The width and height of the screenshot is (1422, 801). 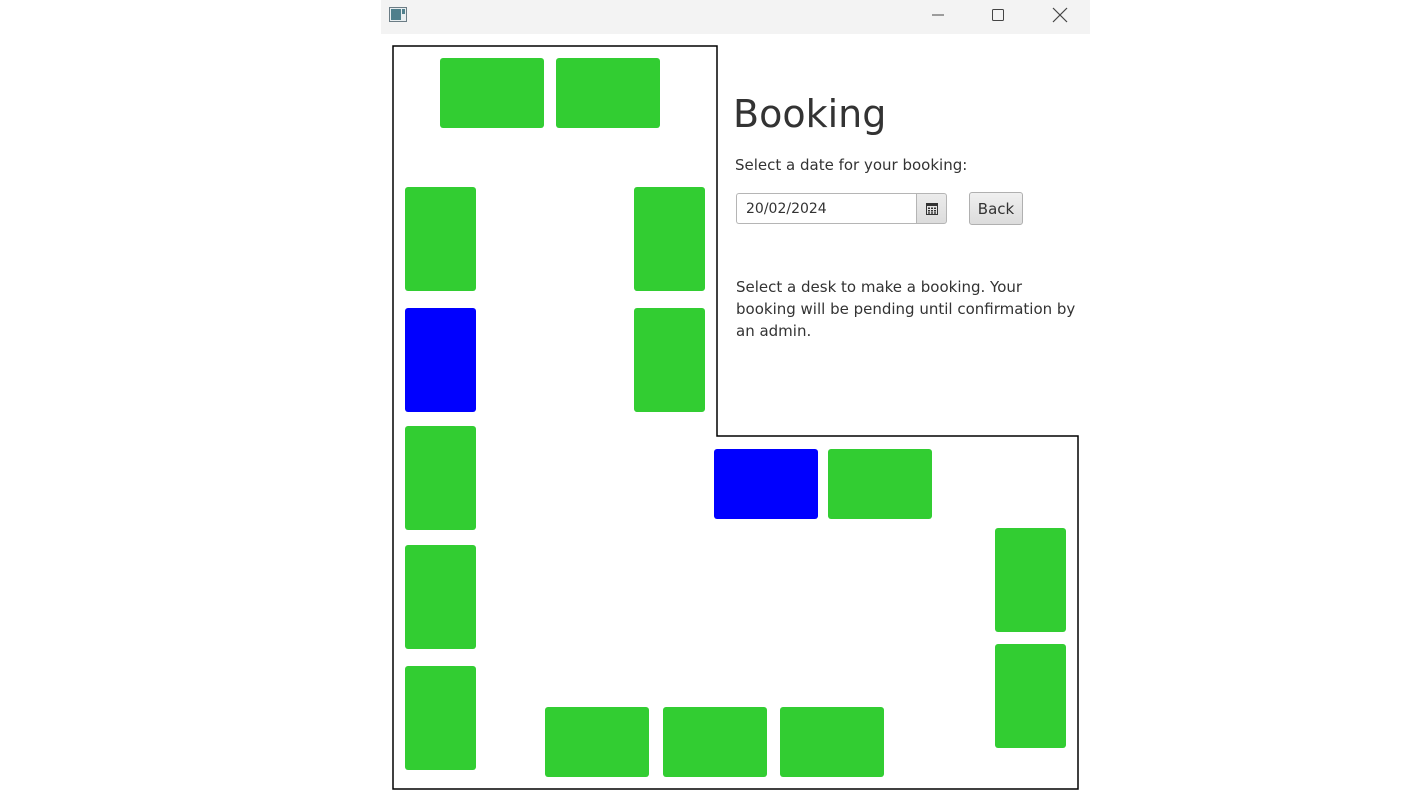 What do you see at coordinates (851, 165) in the screenshot?
I see `date-prompt-label: Select a date for your booking:` at bounding box center [851, 165].